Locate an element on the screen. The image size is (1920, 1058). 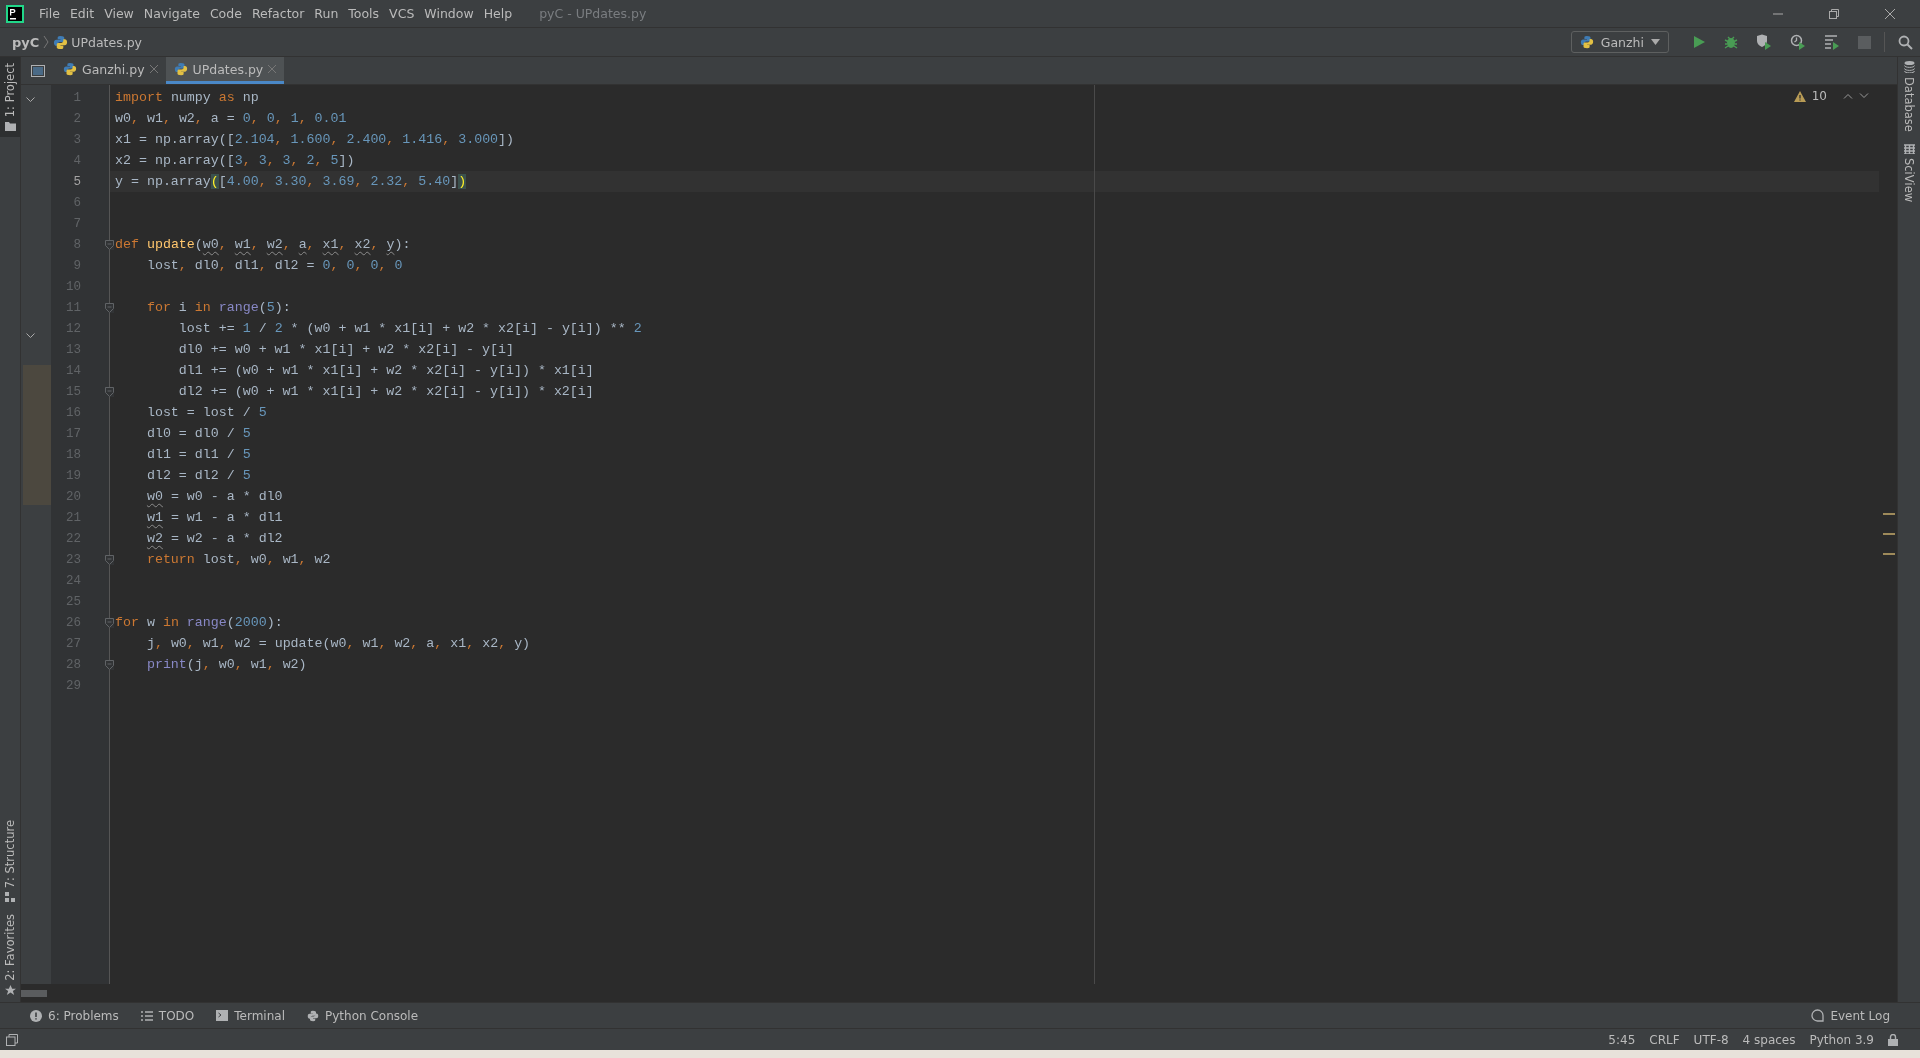
tool-window-tab: 1: Project is located at coordinates (10, 97).